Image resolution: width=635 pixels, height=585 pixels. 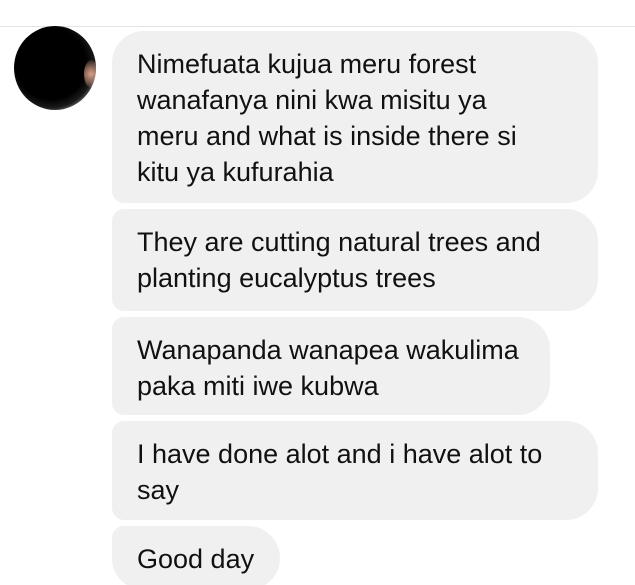 I want to click on message-bubble: Good day, so click(x=196, y=555).